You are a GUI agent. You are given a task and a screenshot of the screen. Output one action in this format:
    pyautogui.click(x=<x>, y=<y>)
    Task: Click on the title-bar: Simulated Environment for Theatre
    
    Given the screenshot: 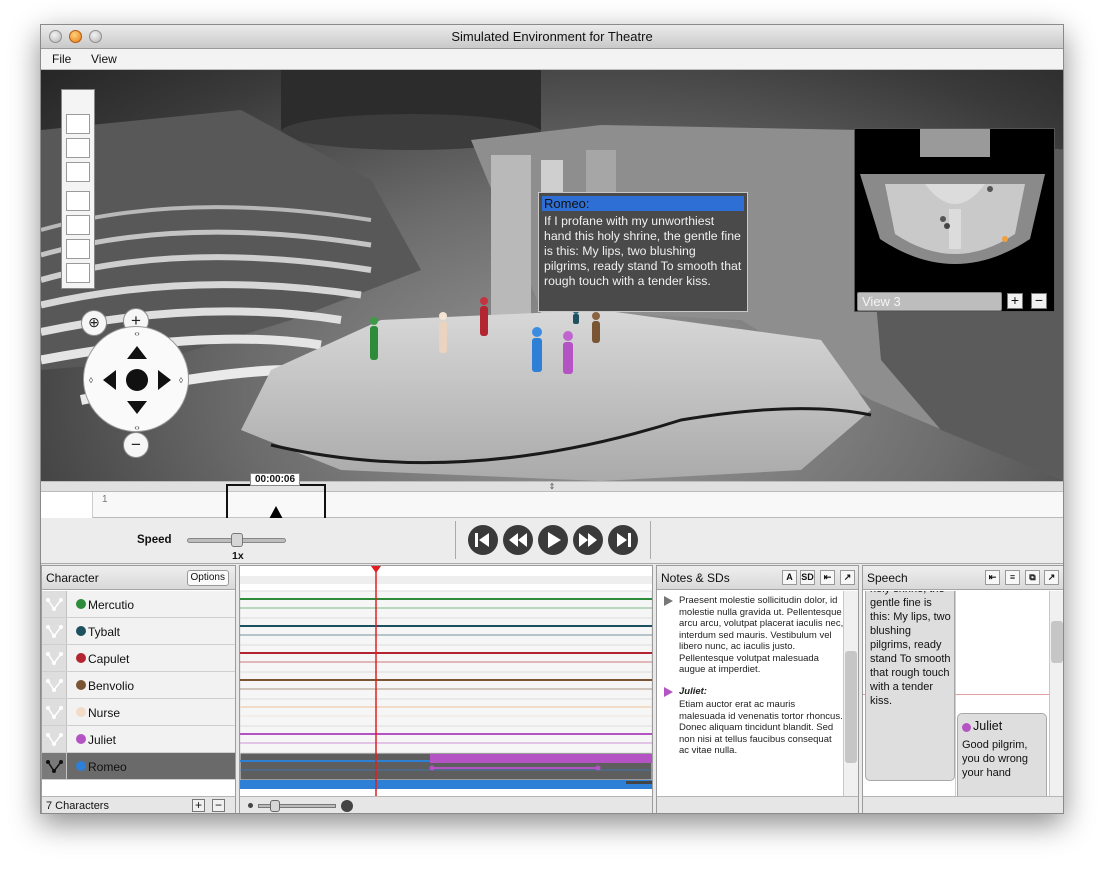 What is the action you would take?
    pyautogui.click(x=552, y=37)
    